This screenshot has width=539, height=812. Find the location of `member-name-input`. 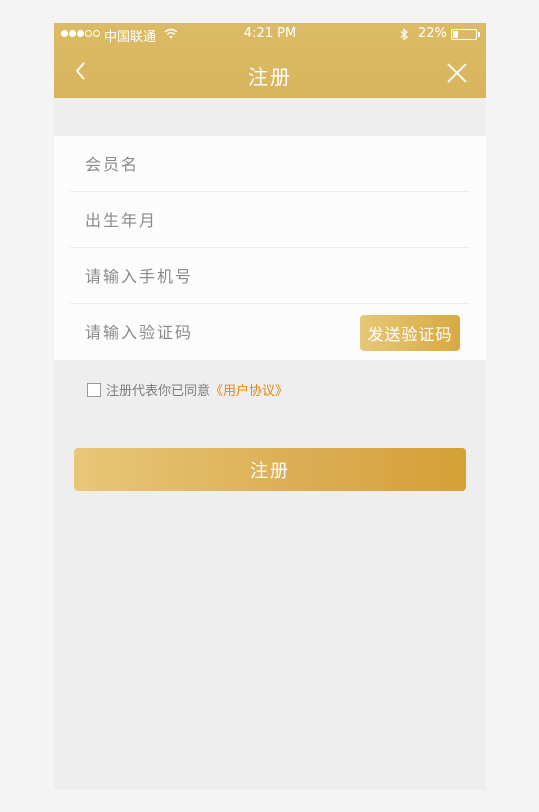

member-name-input is located at coordinates (215, 164).